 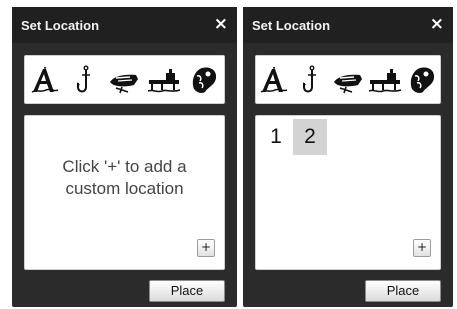 What do you see at coordinates (310, 137) in the screenshot?
I see `location-item-2: 2` at bounding box center [310, 137].